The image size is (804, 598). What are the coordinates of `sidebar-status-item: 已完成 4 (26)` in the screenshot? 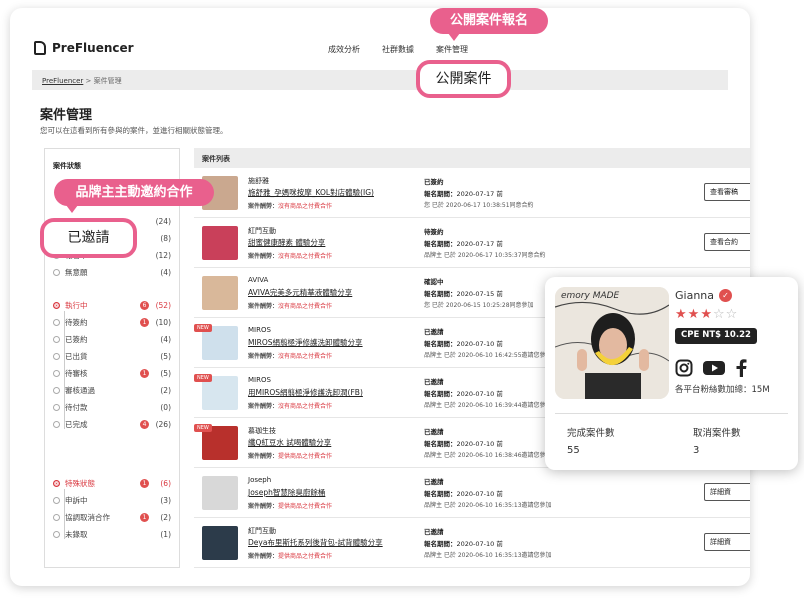 It's located at (115, 424).